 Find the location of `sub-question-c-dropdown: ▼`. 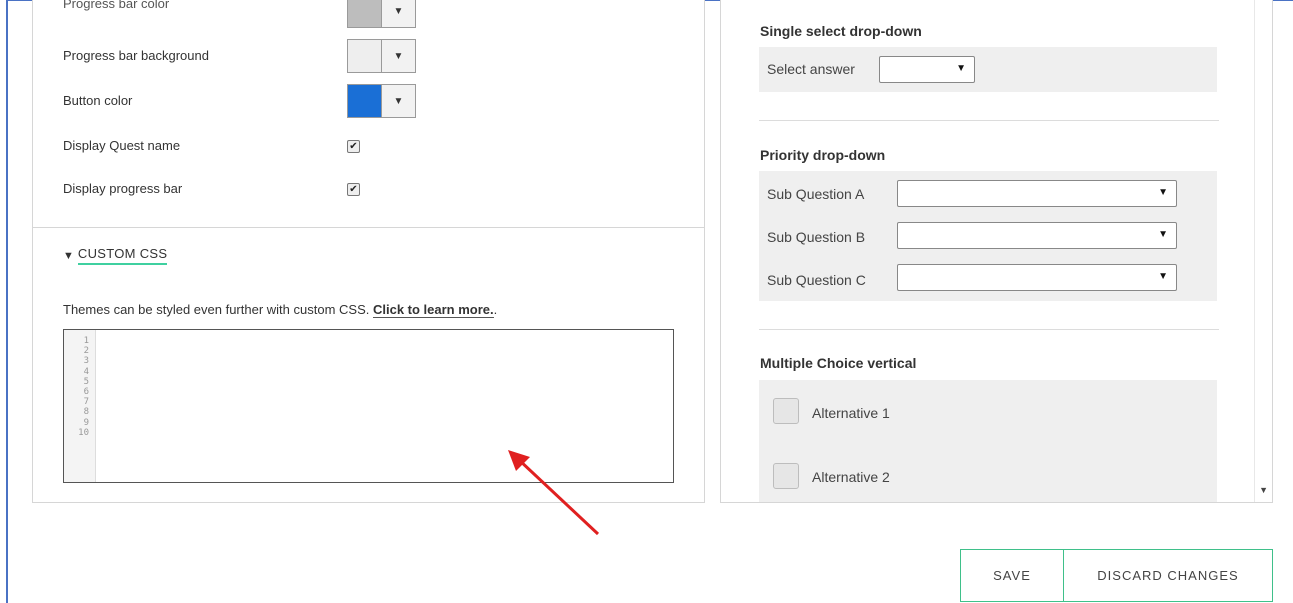

sub-question-c-dropdown: ▼ is located at coordinates (1037, 277).